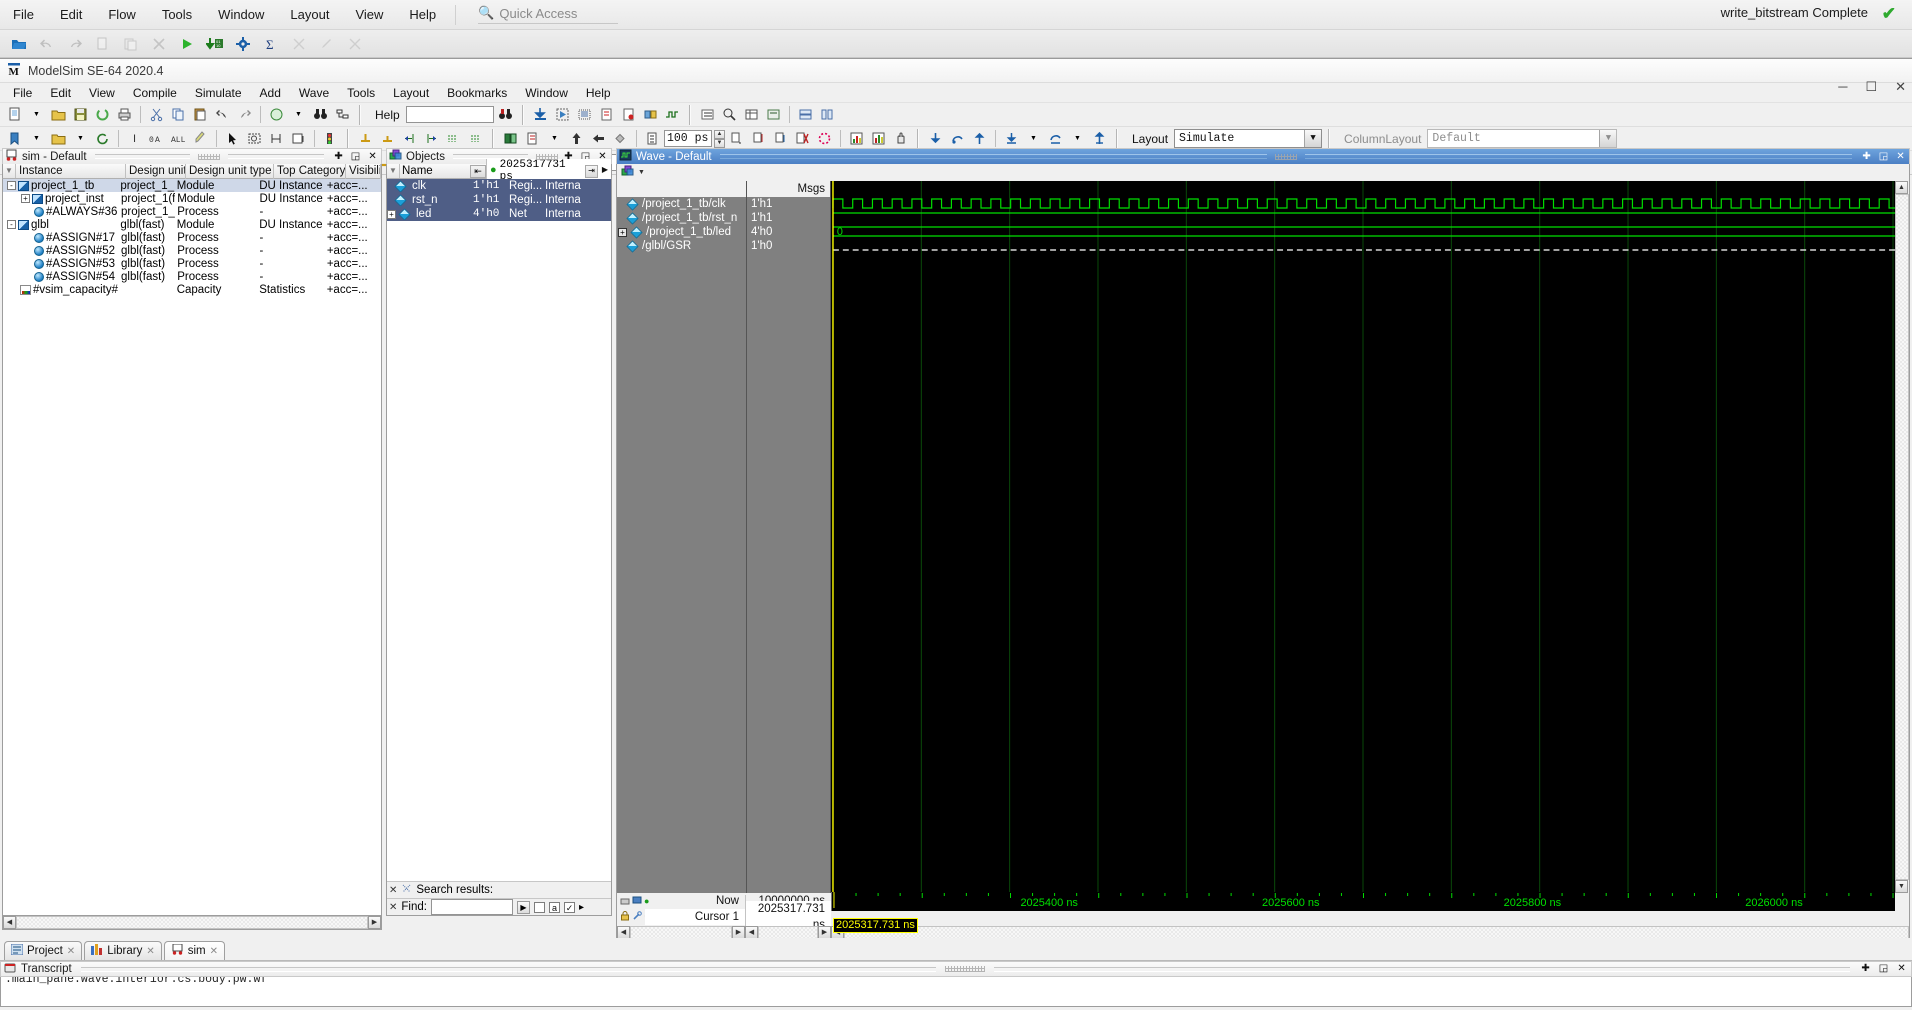  What do you see at coordinates (1865, 969) in the screenshot?
I see `transcript-dock-button: ✚` at bounding box center [1865, 969].